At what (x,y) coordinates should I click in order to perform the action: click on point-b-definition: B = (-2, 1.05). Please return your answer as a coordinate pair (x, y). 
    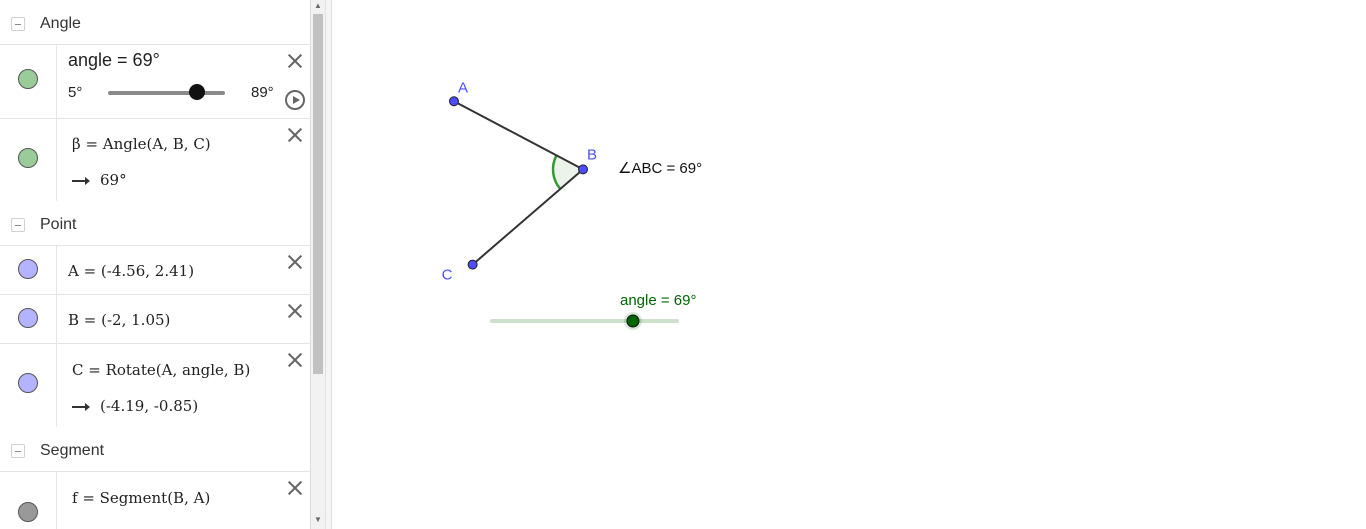
    Looking at the image, I should click on (119, 320).